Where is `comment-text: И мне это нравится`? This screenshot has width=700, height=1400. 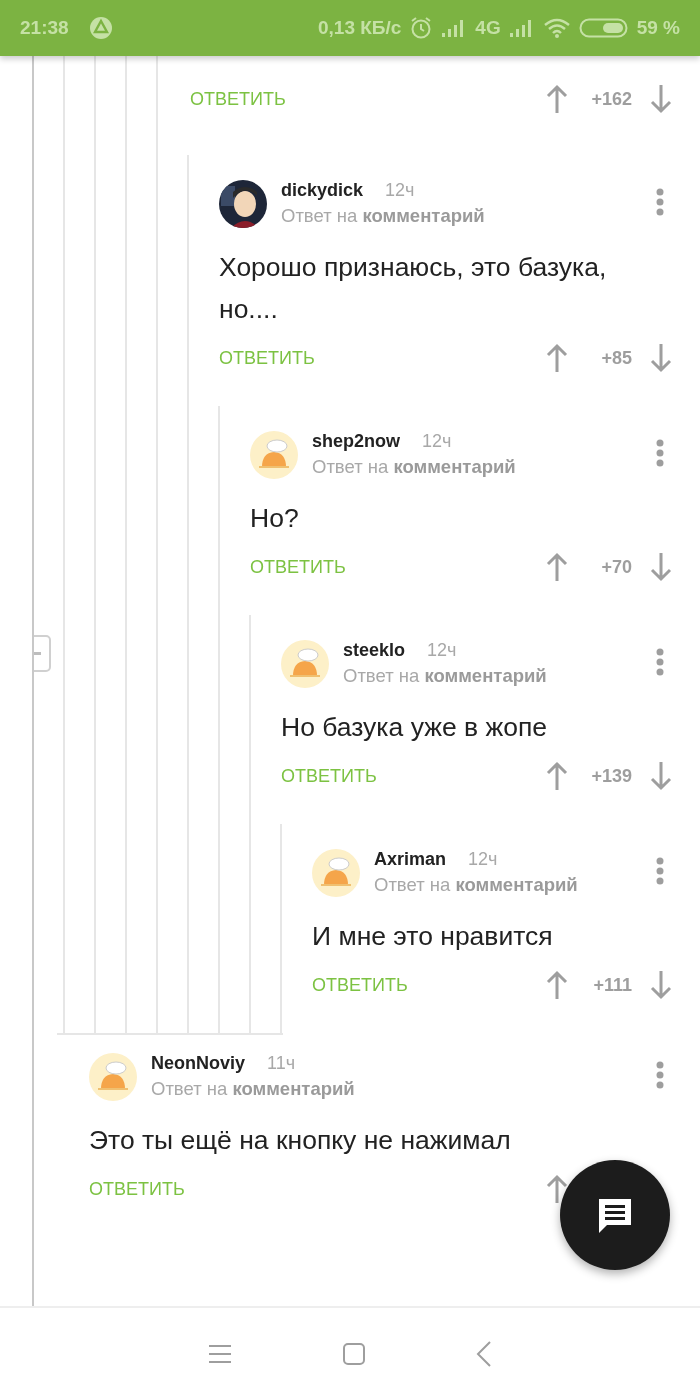
comment-text: И мне это нравится is located at coordinates (433, 936).